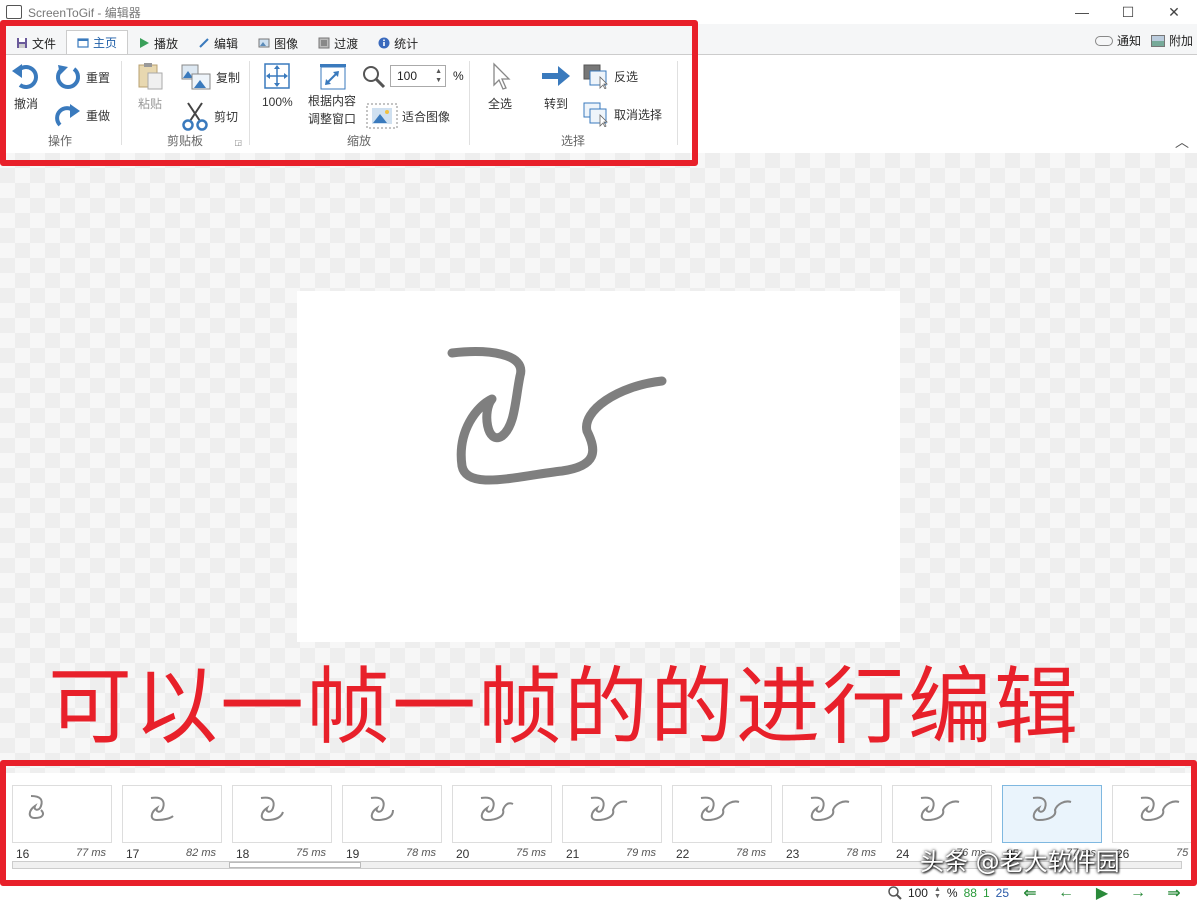  Describe the element at coordinates (564, 707) in the screenshot. I see `overlay-caption: 可以一帧一帧的的进行编辑` at that location.